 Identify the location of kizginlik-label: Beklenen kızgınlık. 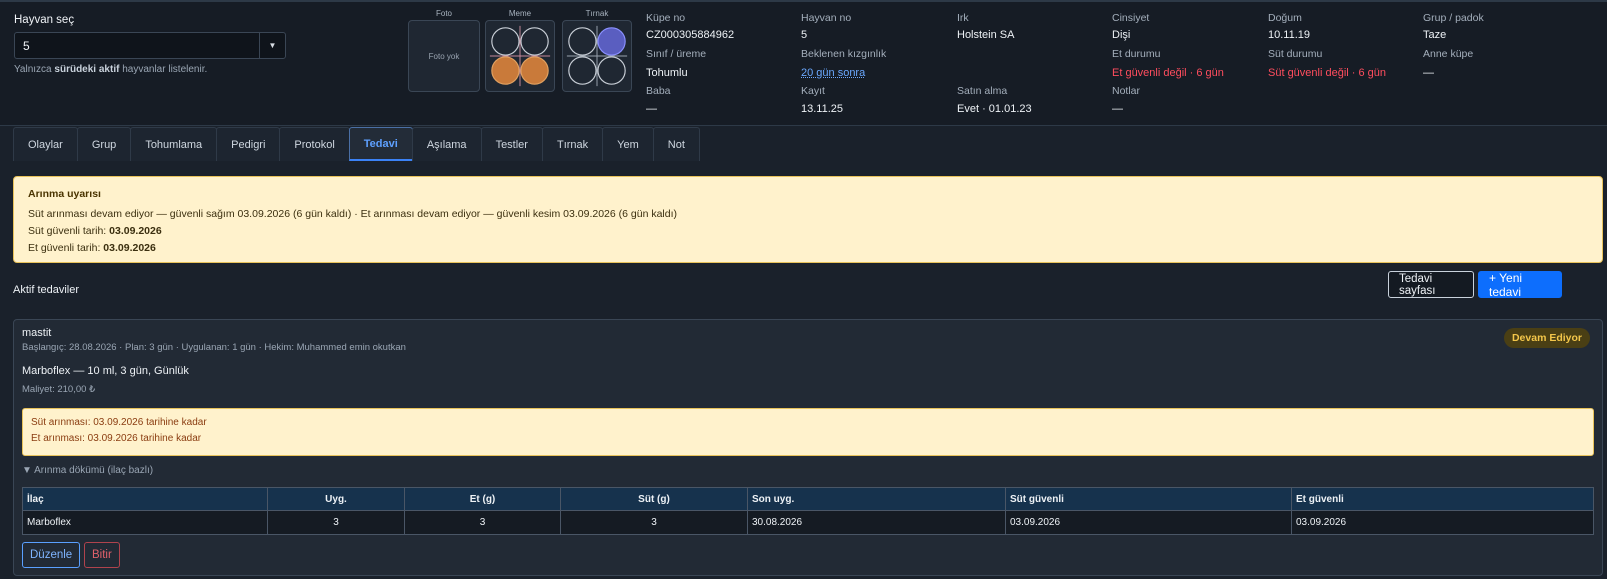
(844, 54).